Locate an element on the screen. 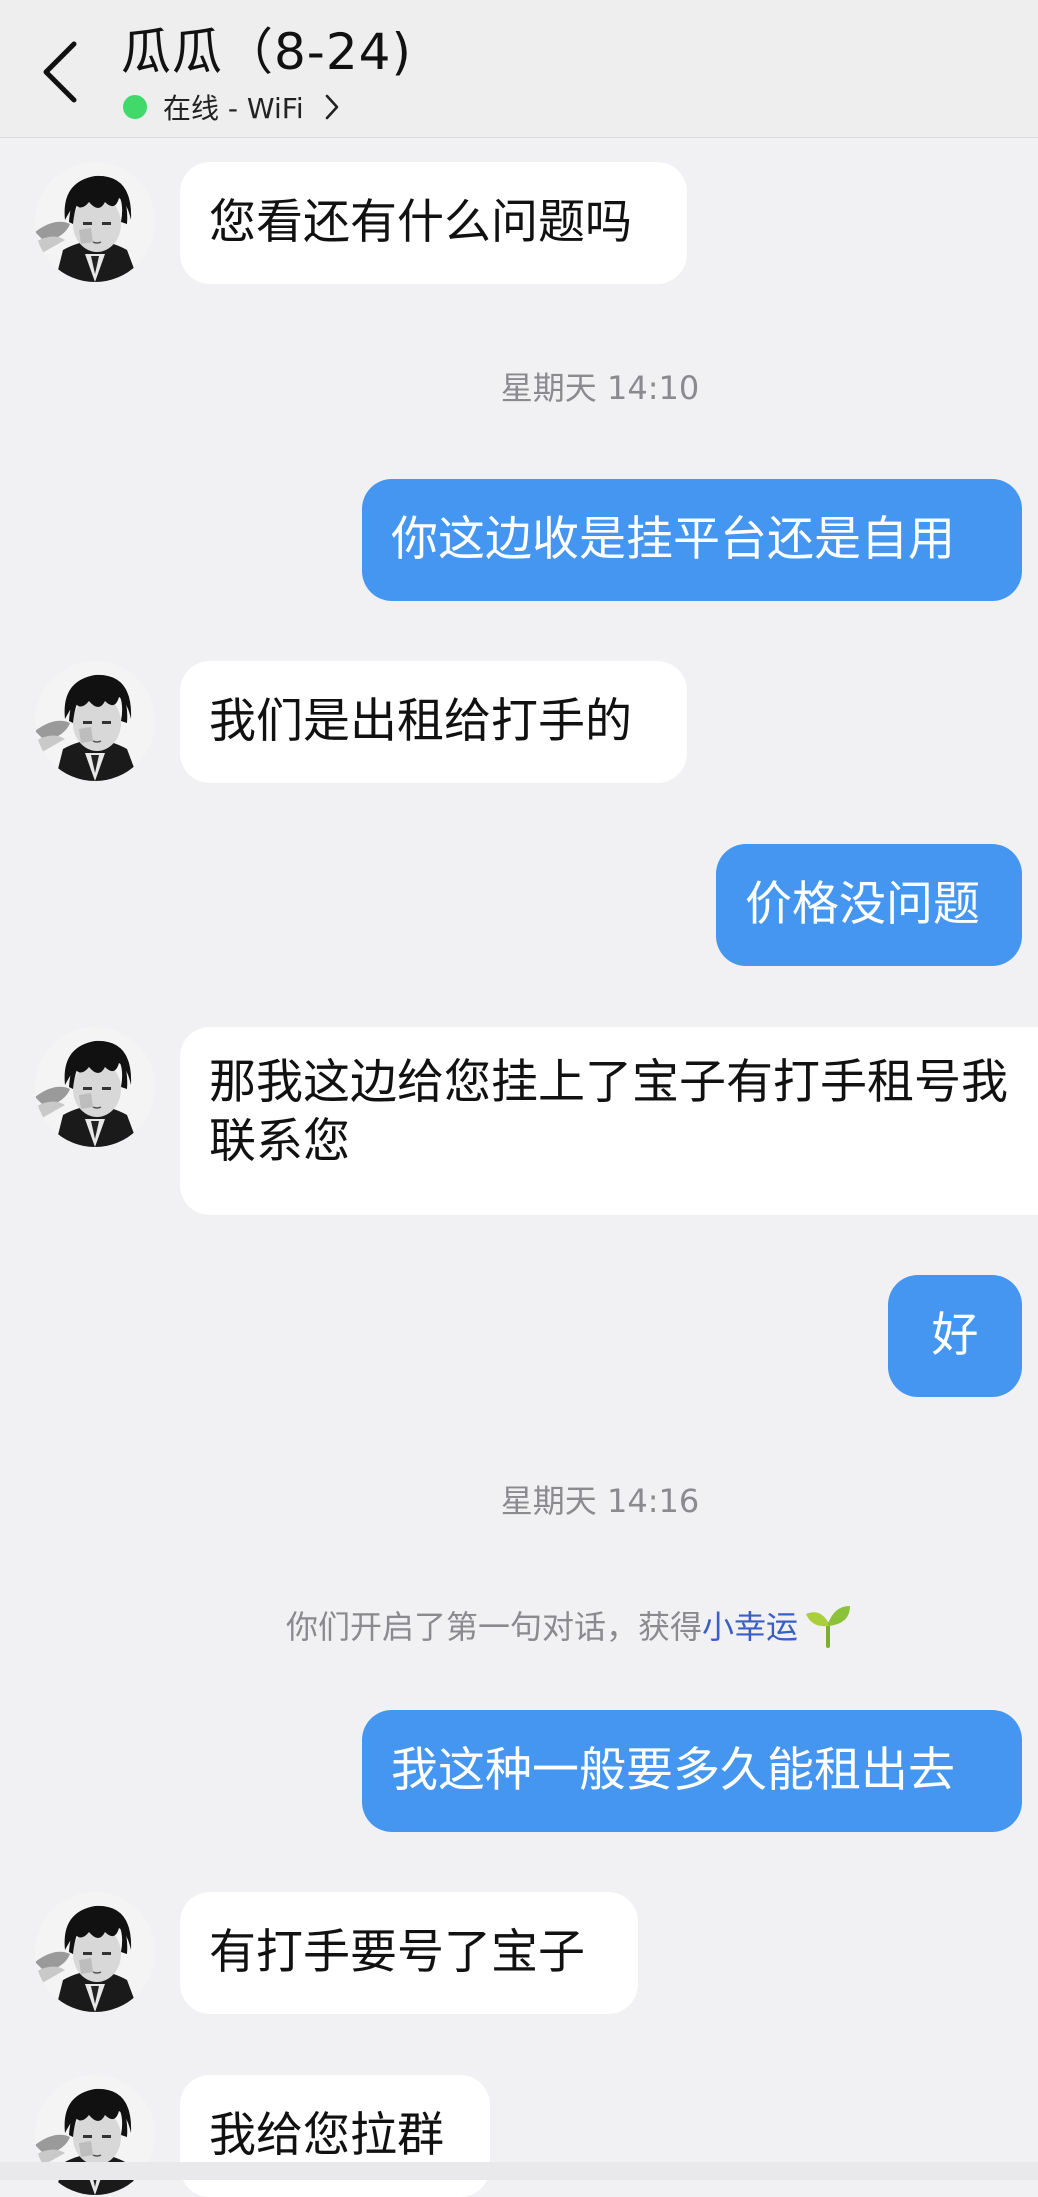 This screenshot has height=2197, width=1038. incoming-message-bubble: 您看还有什么问题吗 is located at coordinates (433, 223).